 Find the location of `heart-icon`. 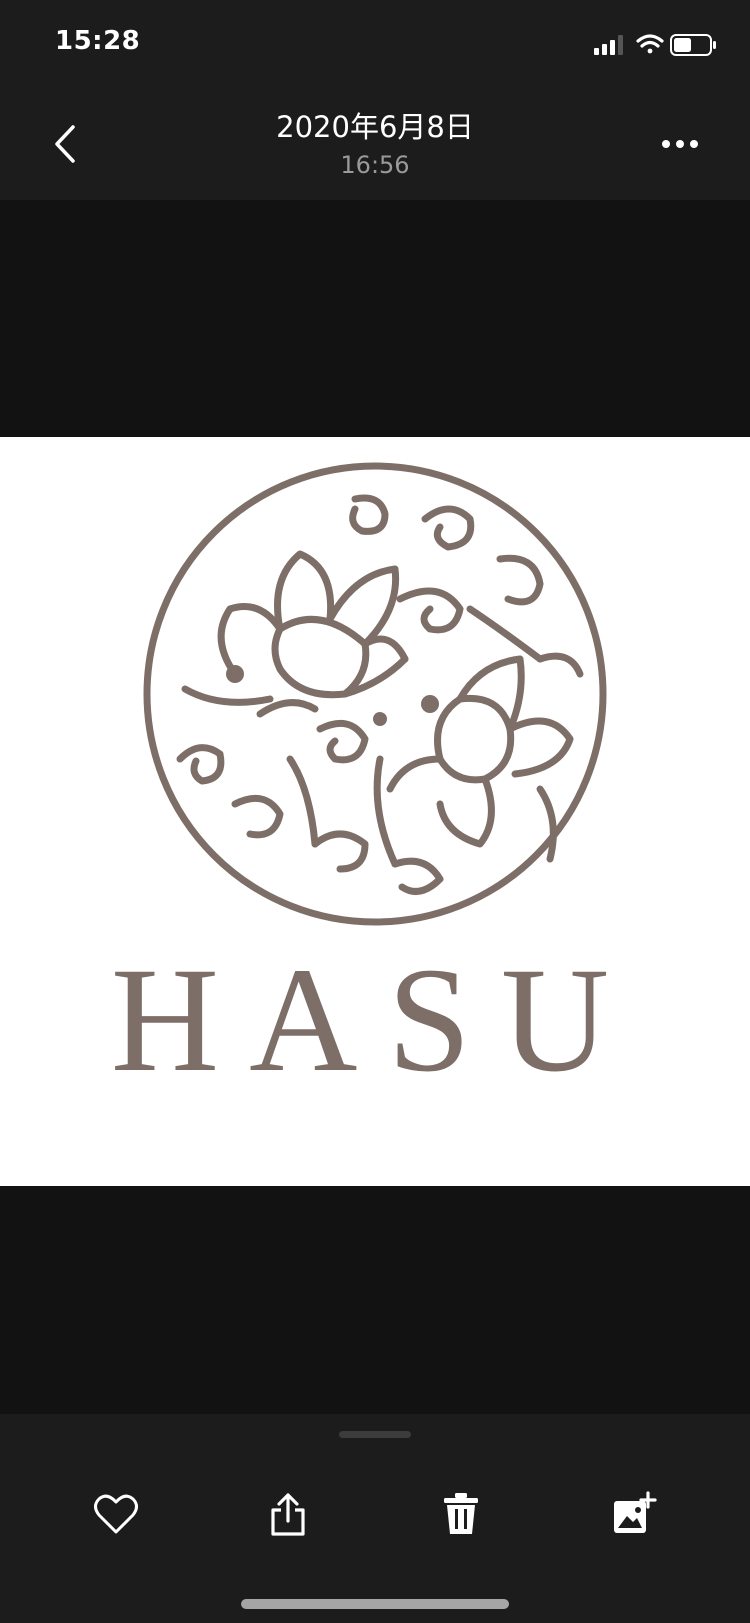

heart-icon is located at coordinates (116, 1514).